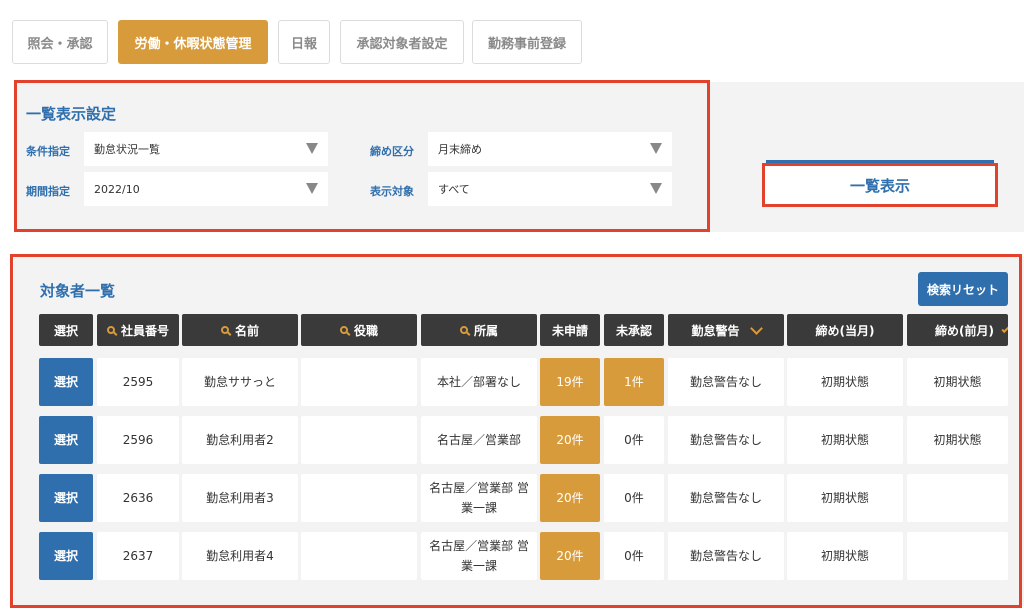 The width and height of the screenshot is (1024, 612). What do you see at coordinates (240, 382) in the screenshot?
I see `cell-name: 勤怠ササっと` at bounding box center [240, 382].